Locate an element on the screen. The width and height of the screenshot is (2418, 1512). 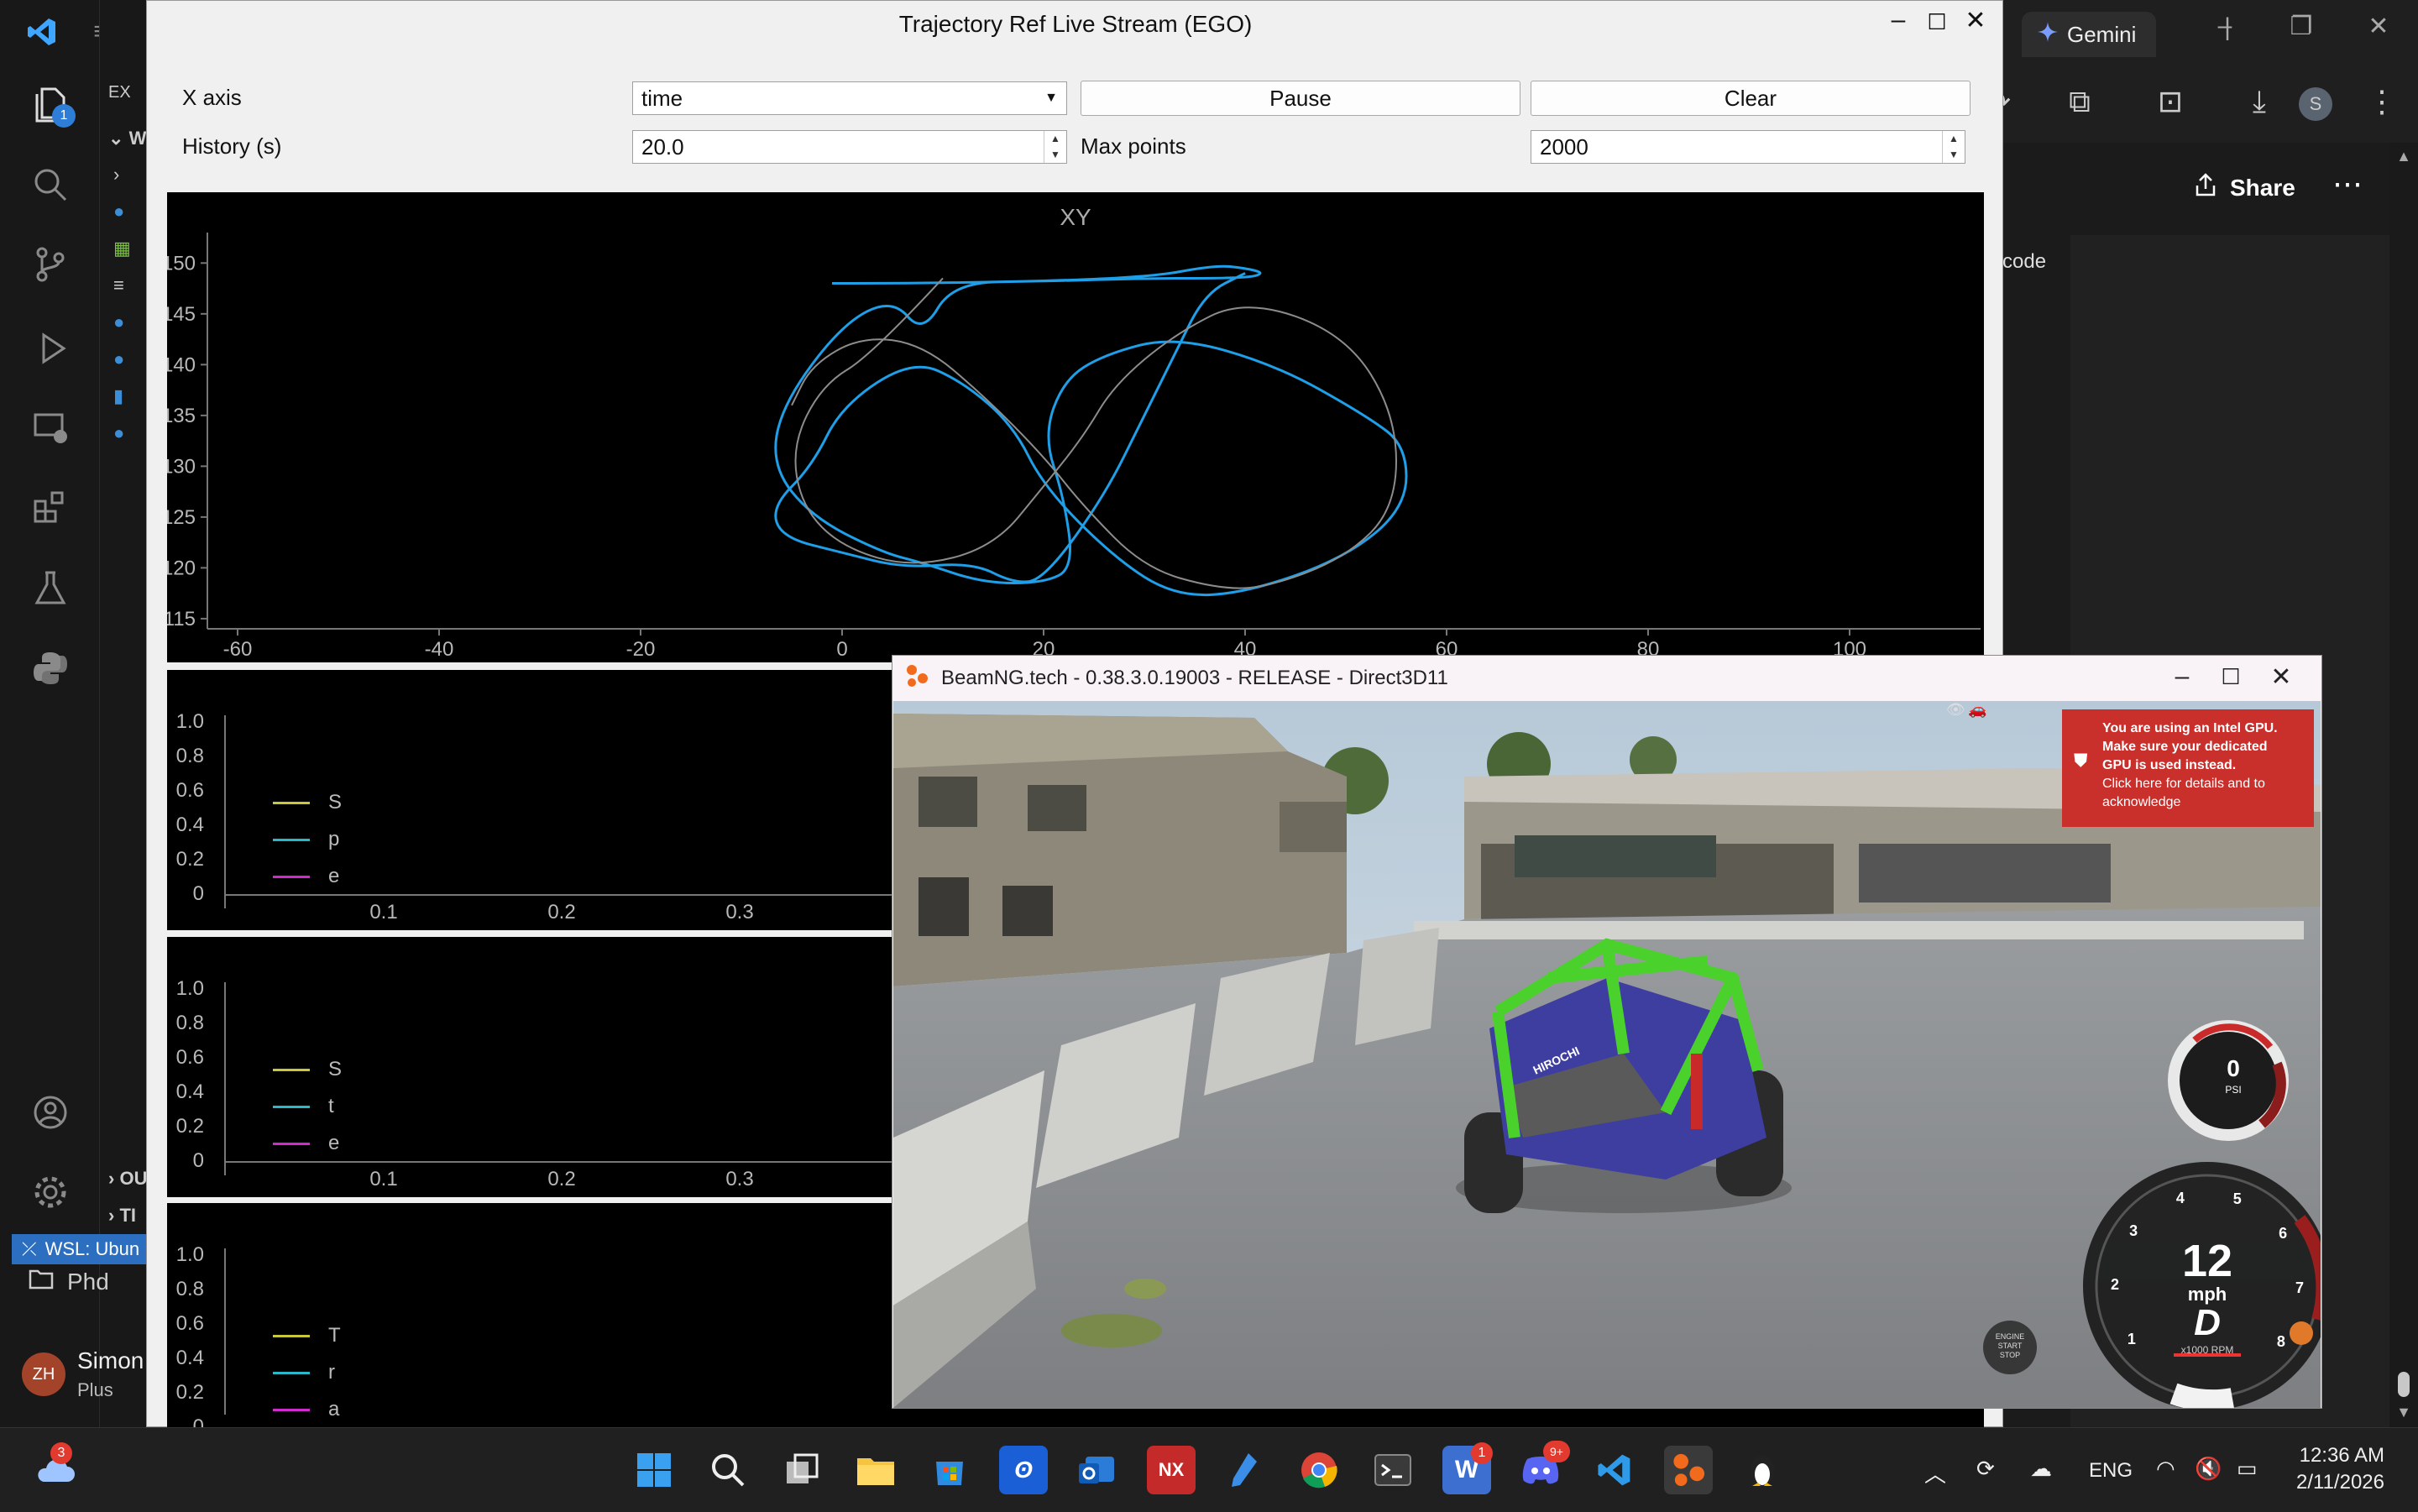
scroll-up-arrow-icon: ▲ is located at coordinates (2403, 156).